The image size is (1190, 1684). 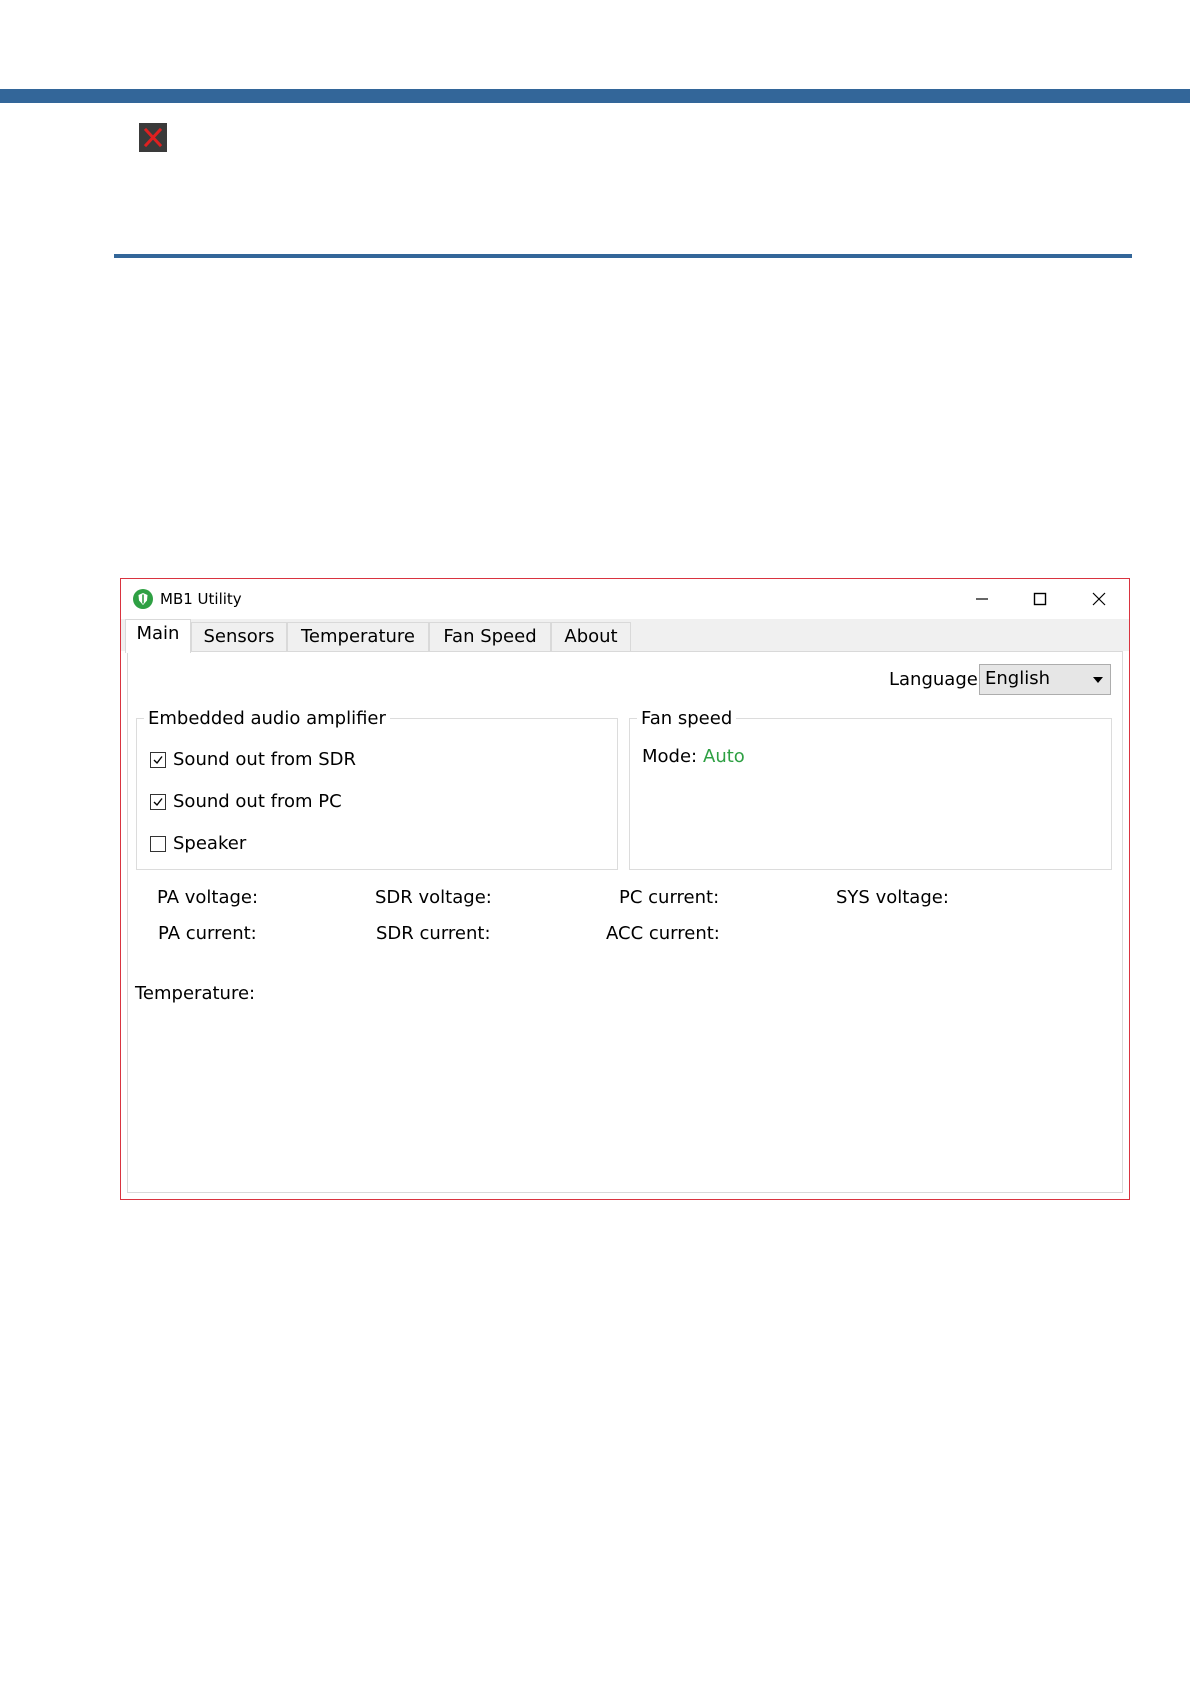 I want to click on tab-main: Main, so click(x=158, y=636).